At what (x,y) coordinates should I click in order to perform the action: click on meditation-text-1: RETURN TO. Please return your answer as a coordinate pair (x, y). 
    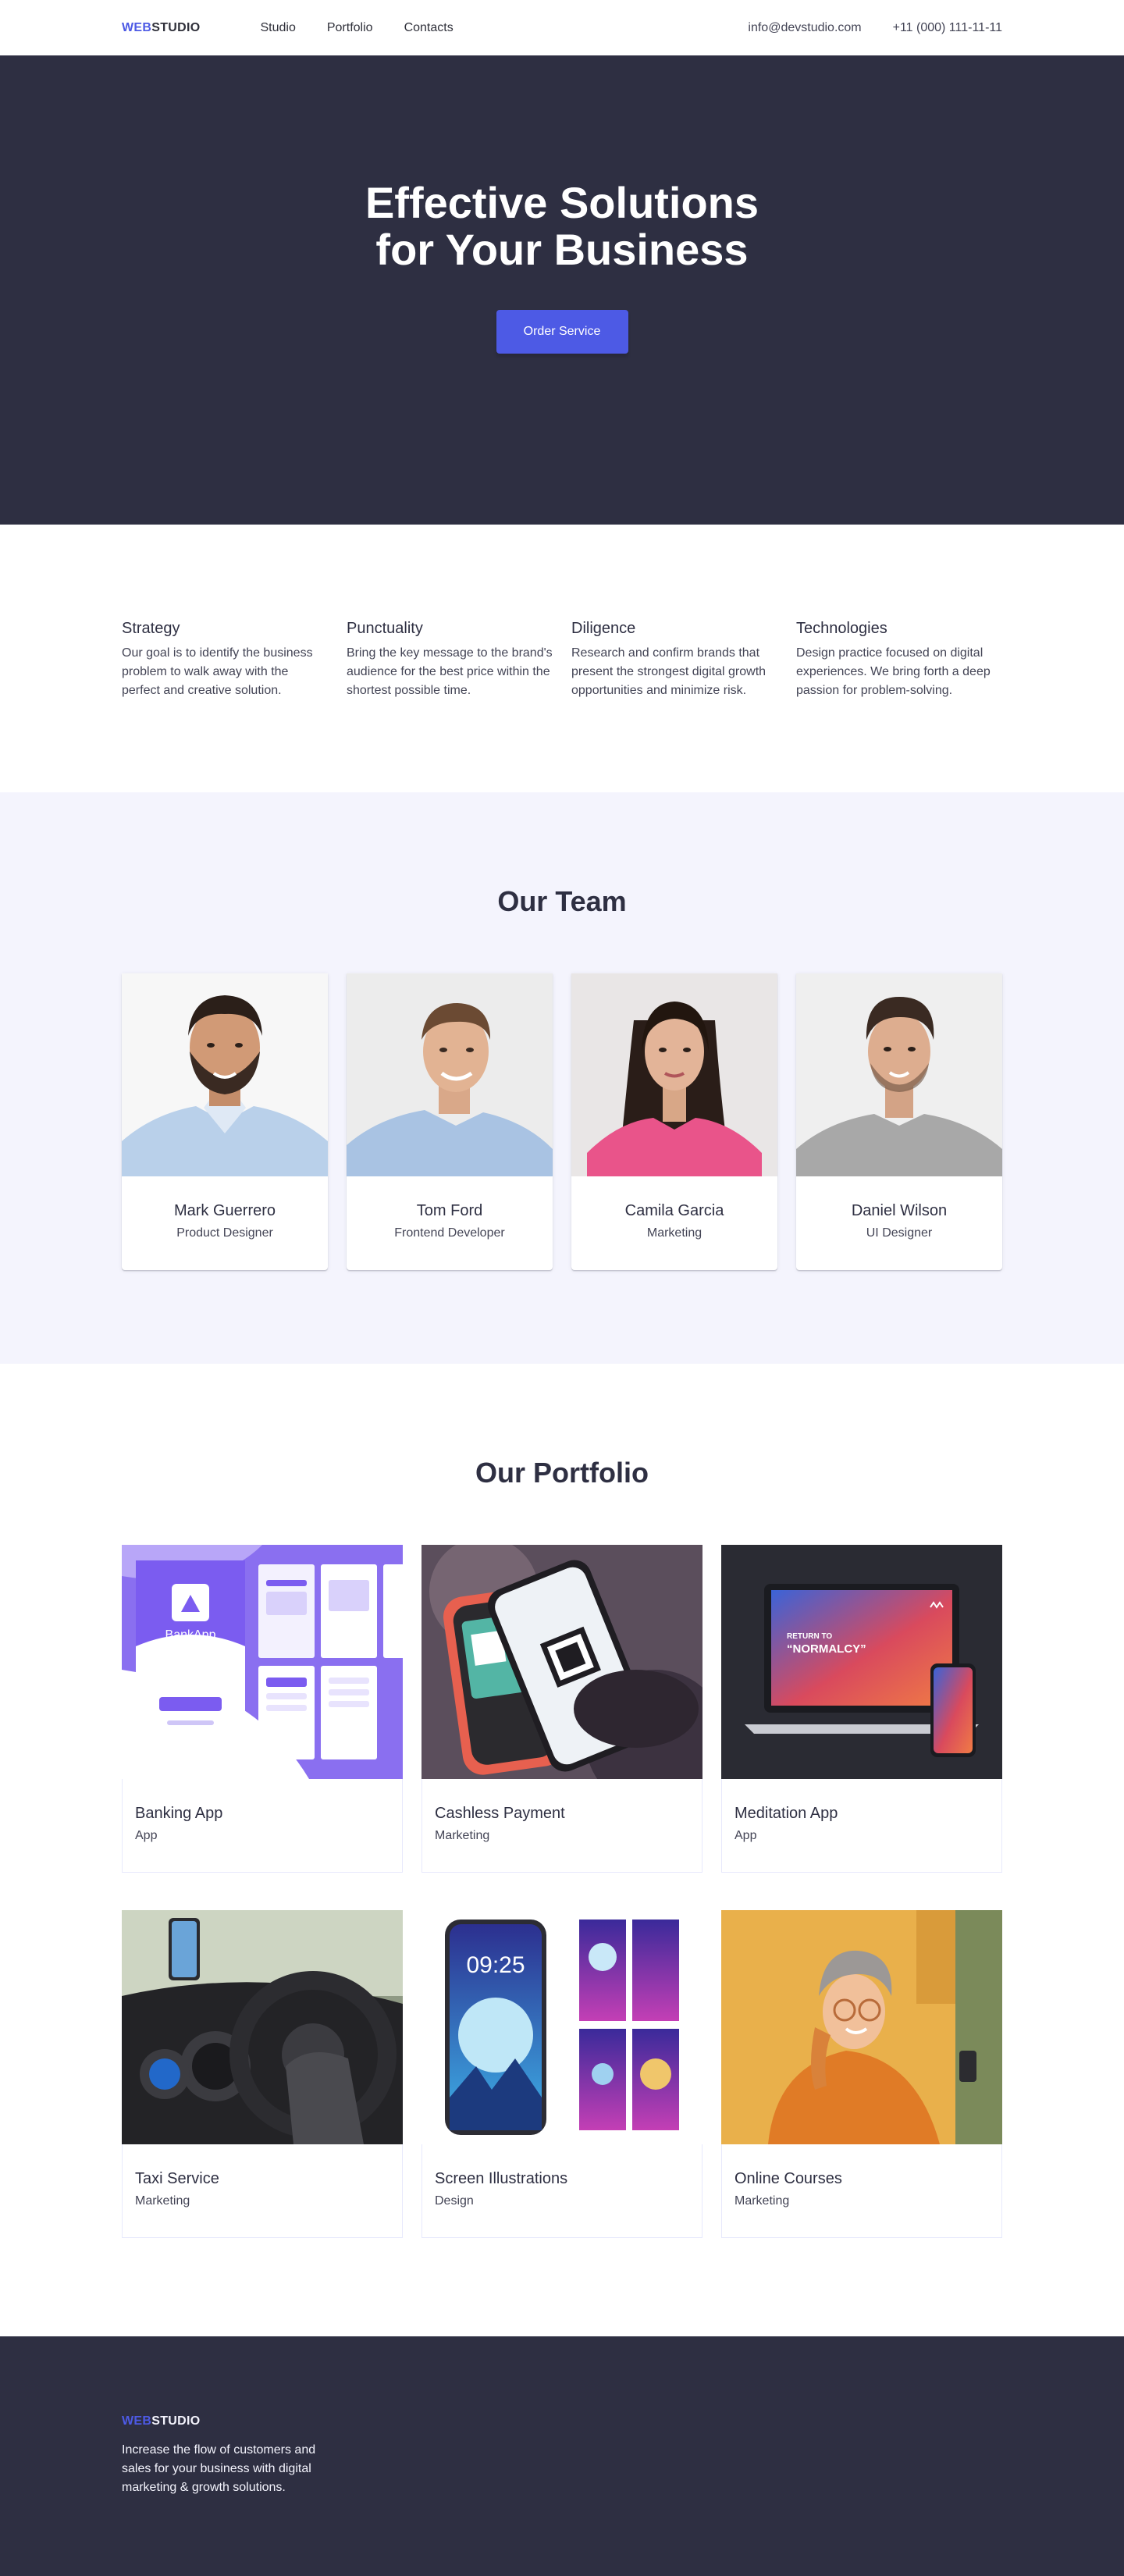
    Looking at the image, I should click on (810, 1636).